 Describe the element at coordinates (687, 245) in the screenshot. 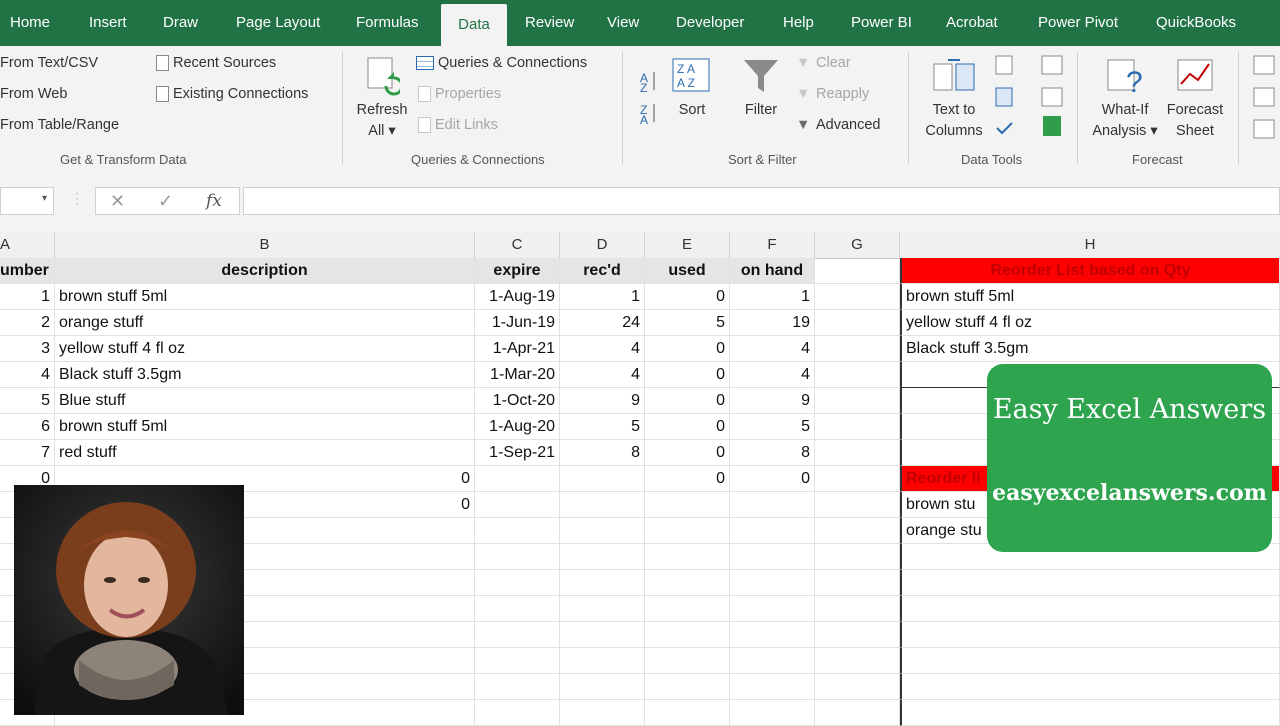

I see `column-header-e: E` at that location.